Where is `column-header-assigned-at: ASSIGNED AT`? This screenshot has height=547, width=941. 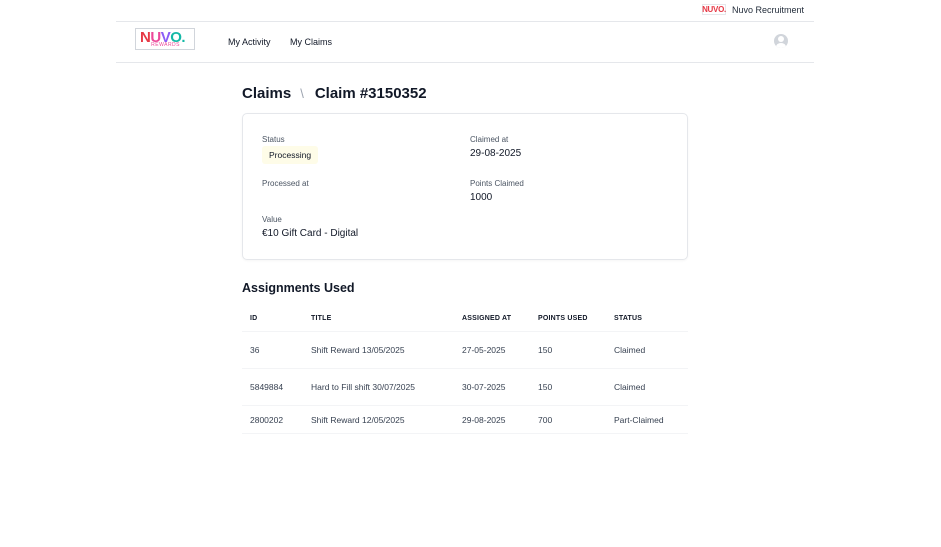 column-header-assigned-at: ASSIGNED AT is located at coordinates (487, 318).